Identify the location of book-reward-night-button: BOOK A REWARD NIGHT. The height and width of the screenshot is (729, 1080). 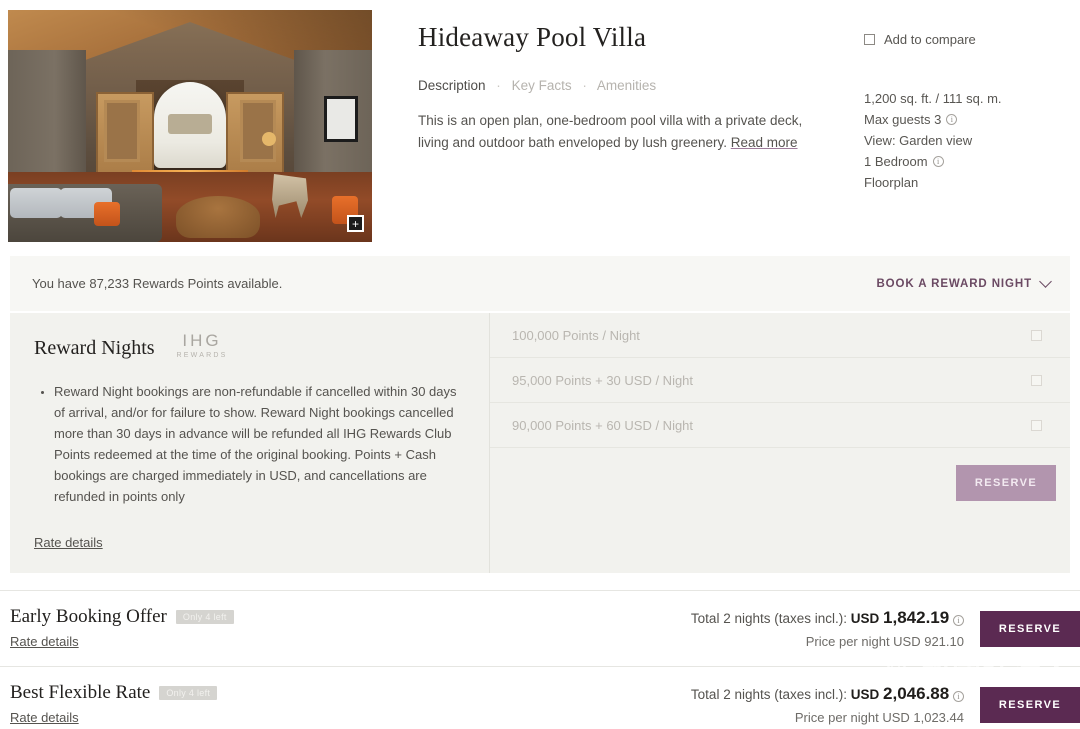
(964, 282).